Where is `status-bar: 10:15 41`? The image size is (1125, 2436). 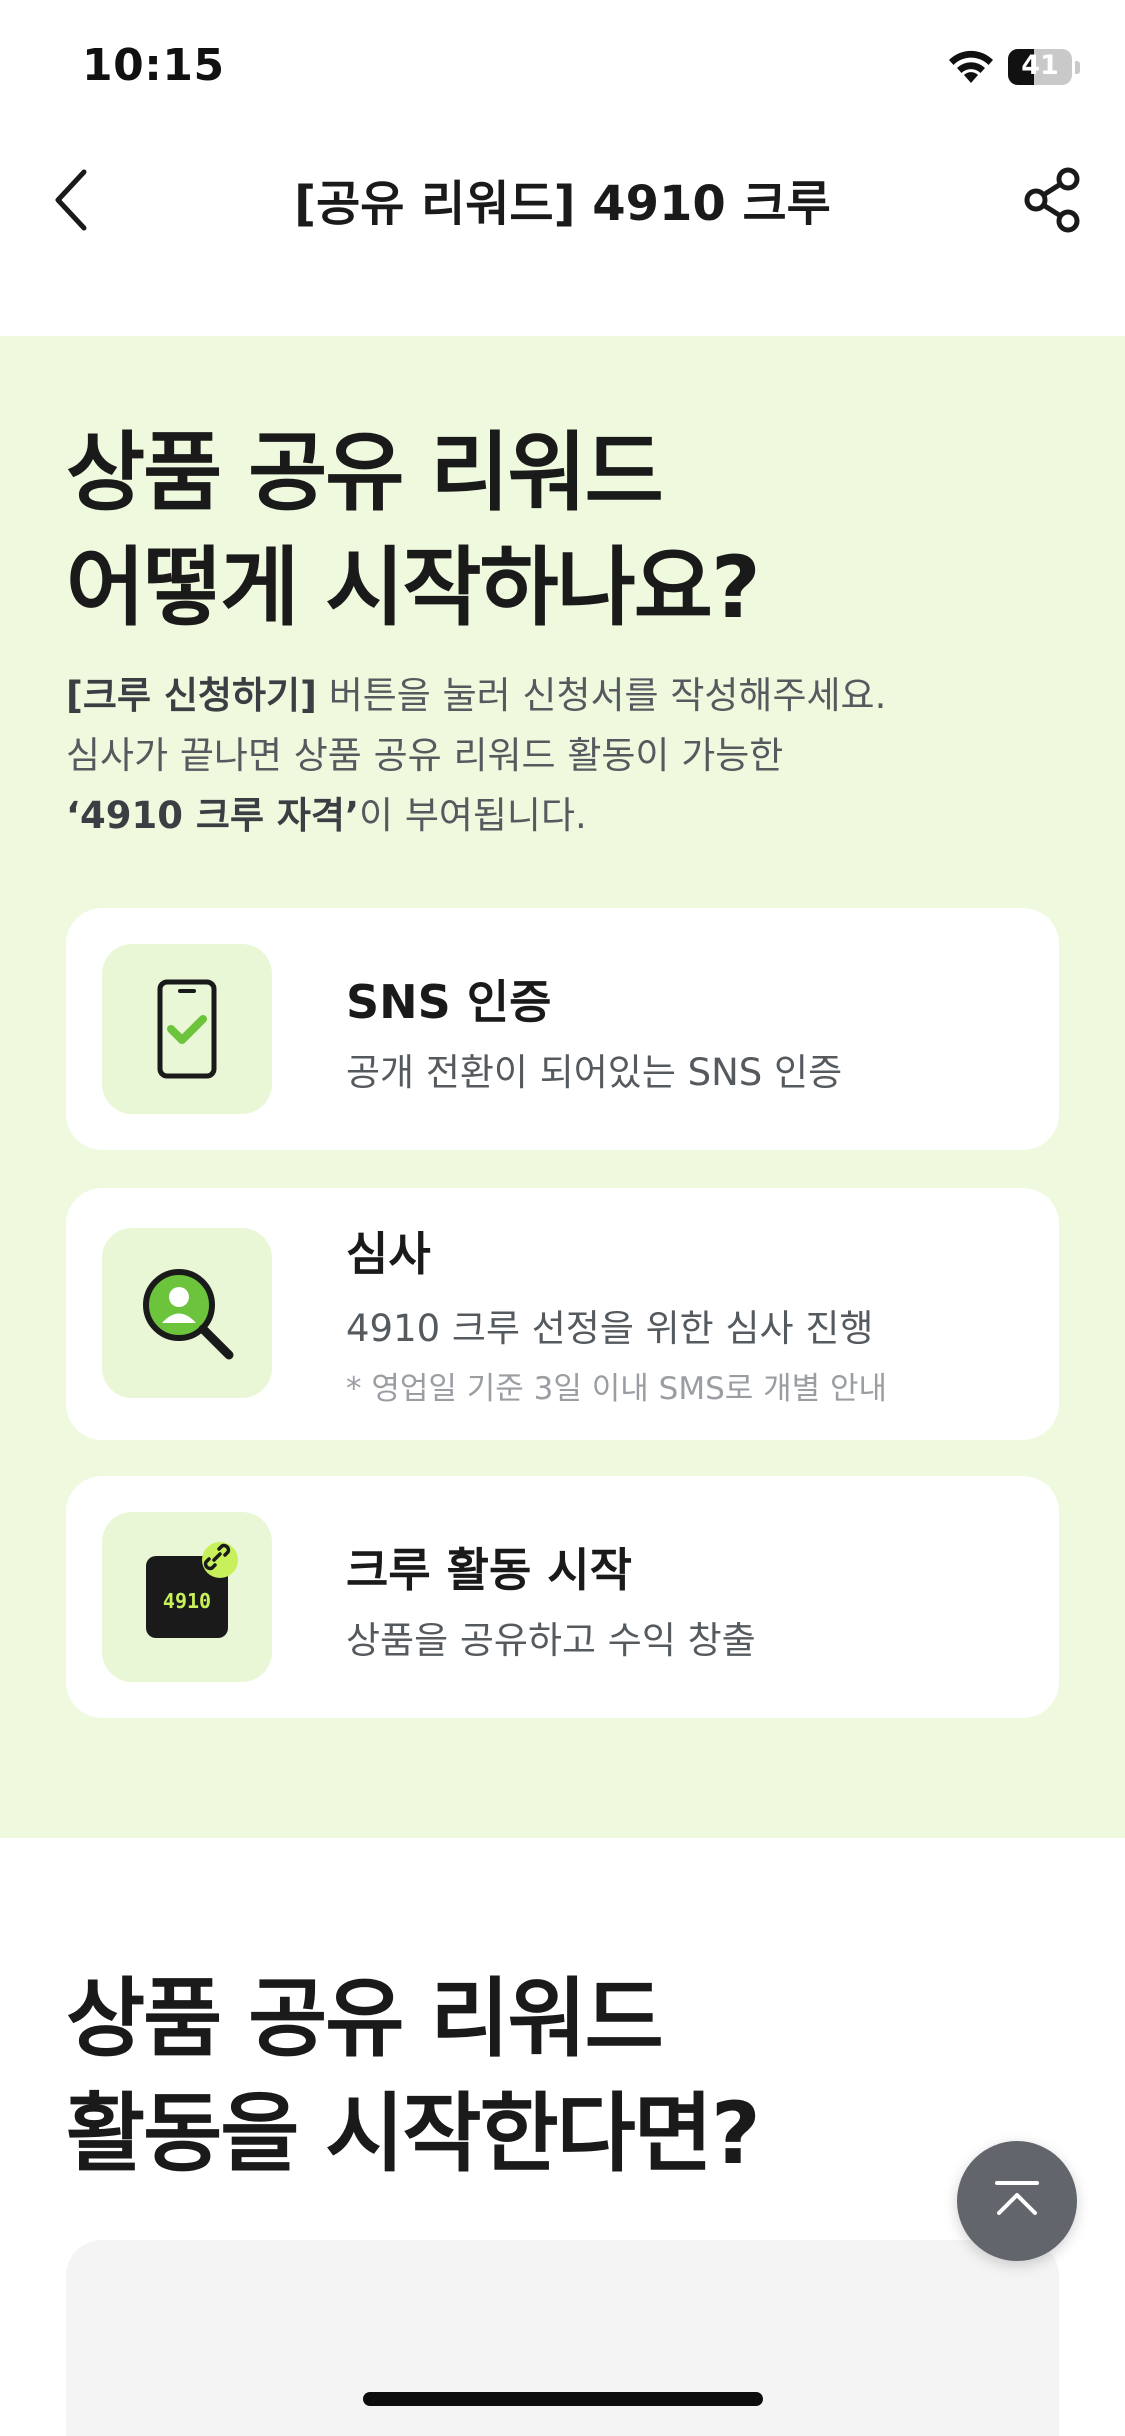 status-bar: 10:15 41 is located at coordinates (562, 70).